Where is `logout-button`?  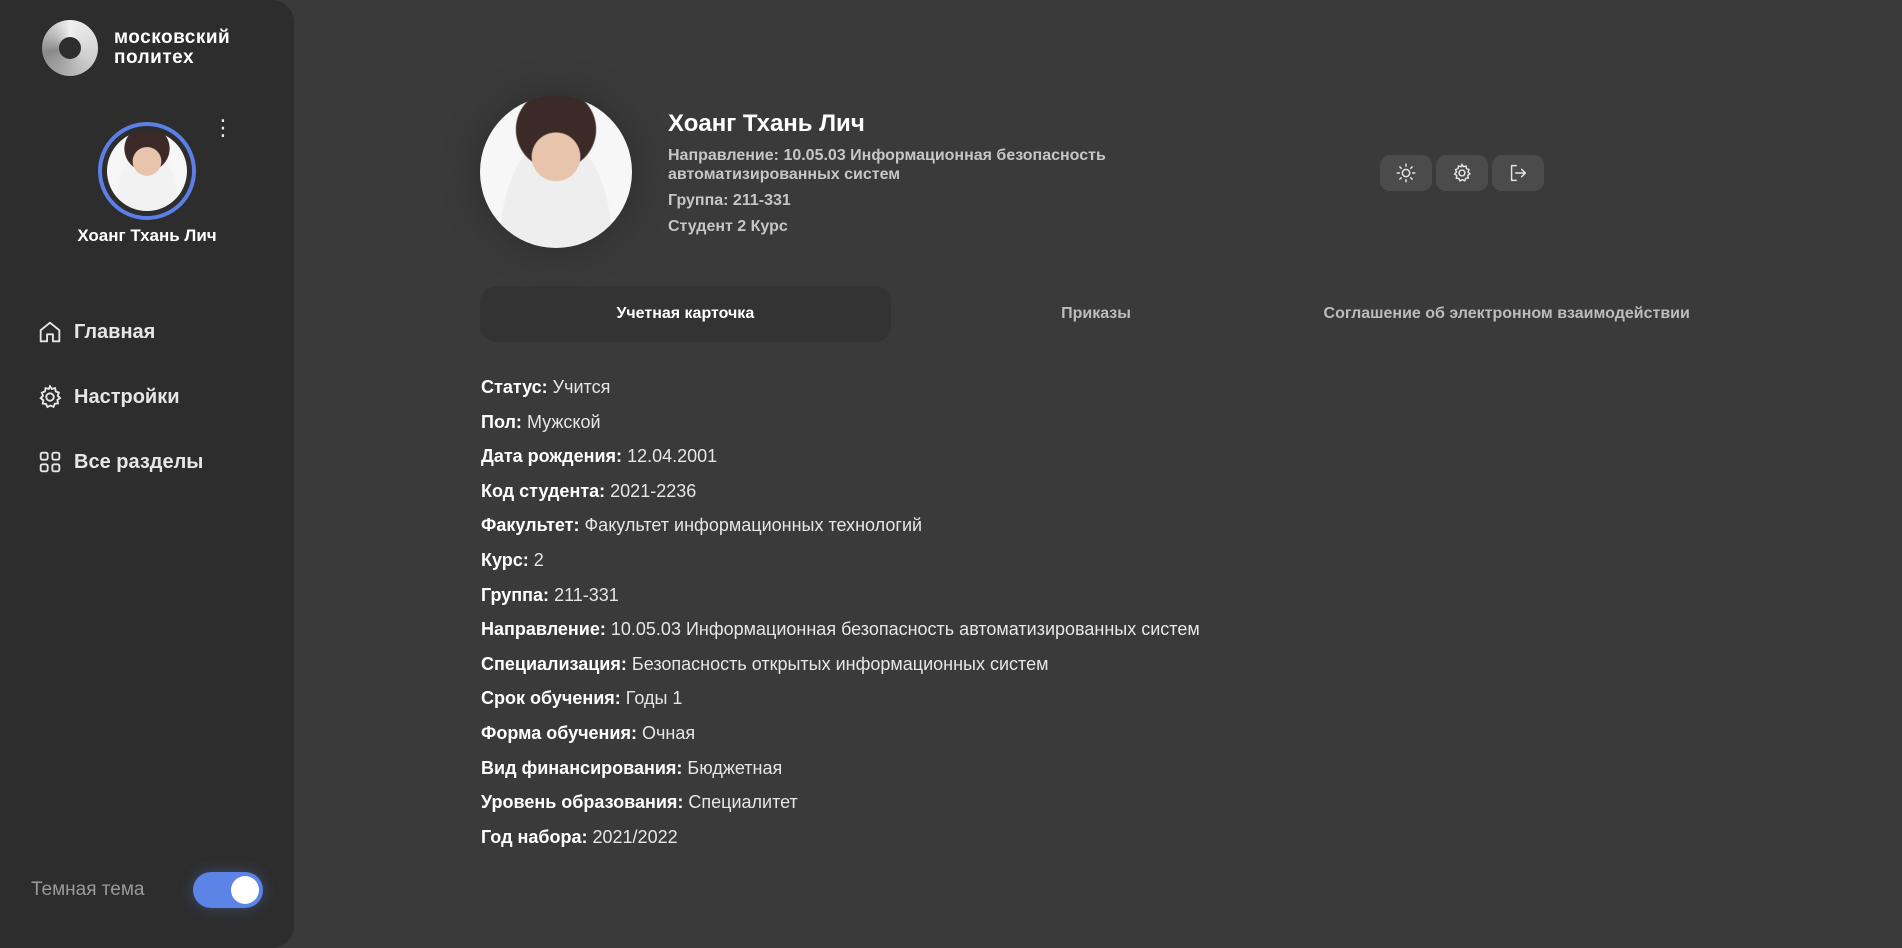 logout-button is located at coordinates (1518, 173).